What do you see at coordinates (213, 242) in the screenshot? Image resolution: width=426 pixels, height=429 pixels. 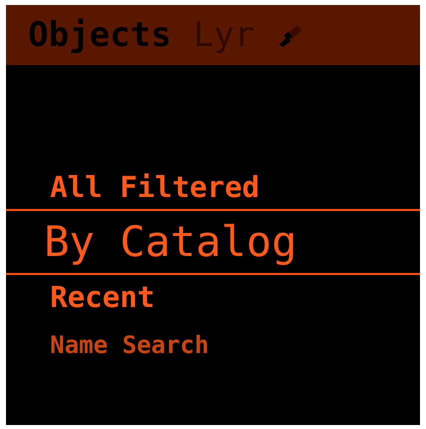 I see `menu-item-selected: By Catalog` at bounding box center [213, 242].